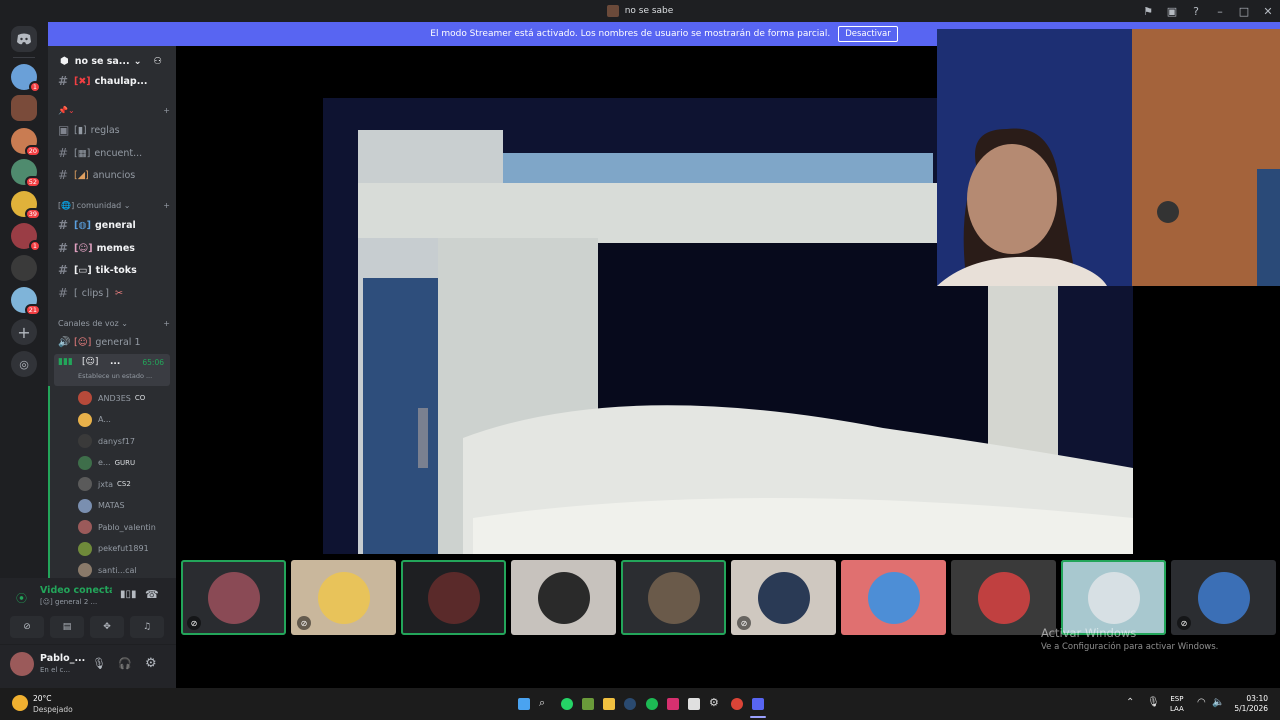  I want to click on noise-suppression-icon: ▮▯▮, so click(128, 594).